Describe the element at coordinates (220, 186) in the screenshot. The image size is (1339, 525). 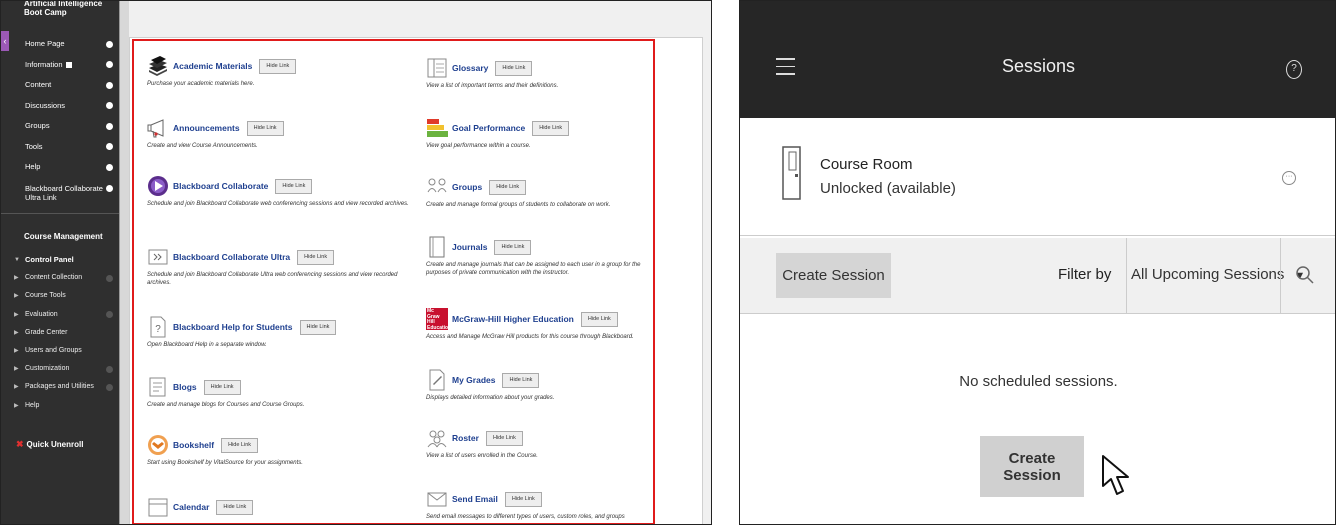
I see `tool-link-blackboard-collaborate: Blackboard Collaborate` at that location.